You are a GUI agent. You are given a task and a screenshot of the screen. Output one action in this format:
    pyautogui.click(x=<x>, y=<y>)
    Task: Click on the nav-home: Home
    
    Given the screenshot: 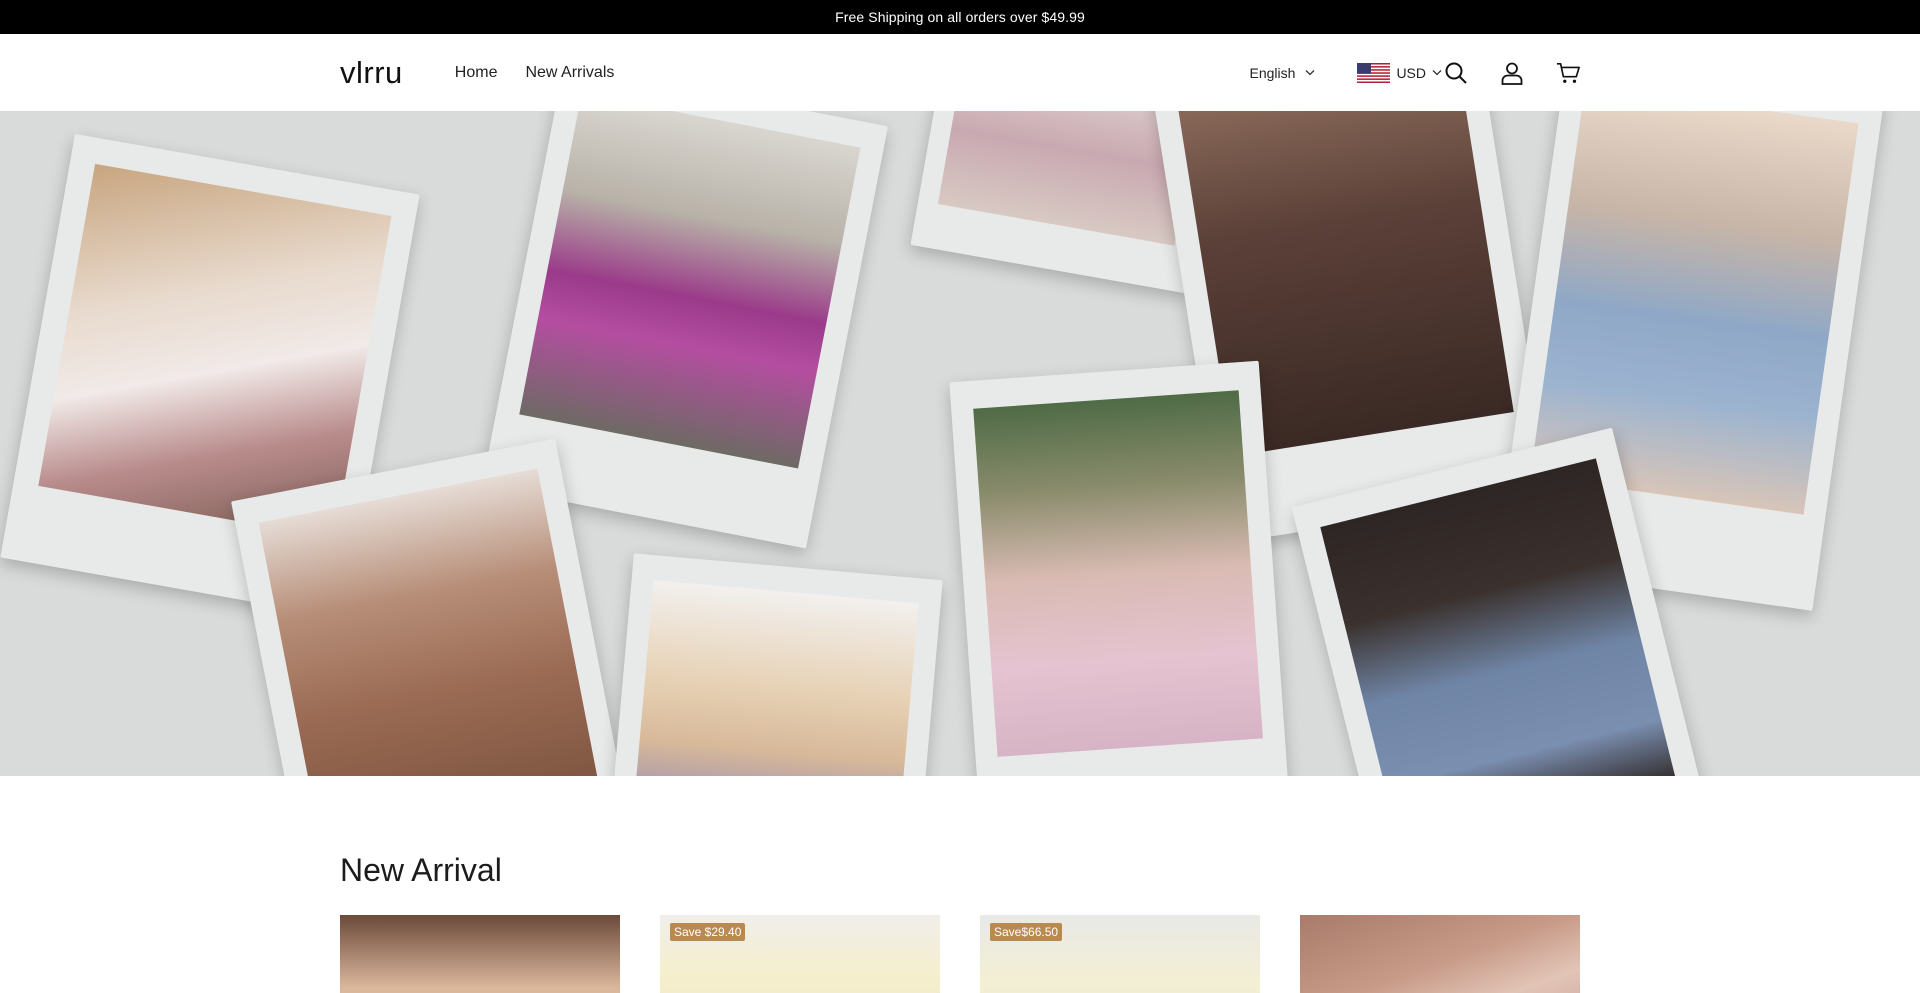 What is the action you would take?
    pyautogui.click(x=476, y=73)
    